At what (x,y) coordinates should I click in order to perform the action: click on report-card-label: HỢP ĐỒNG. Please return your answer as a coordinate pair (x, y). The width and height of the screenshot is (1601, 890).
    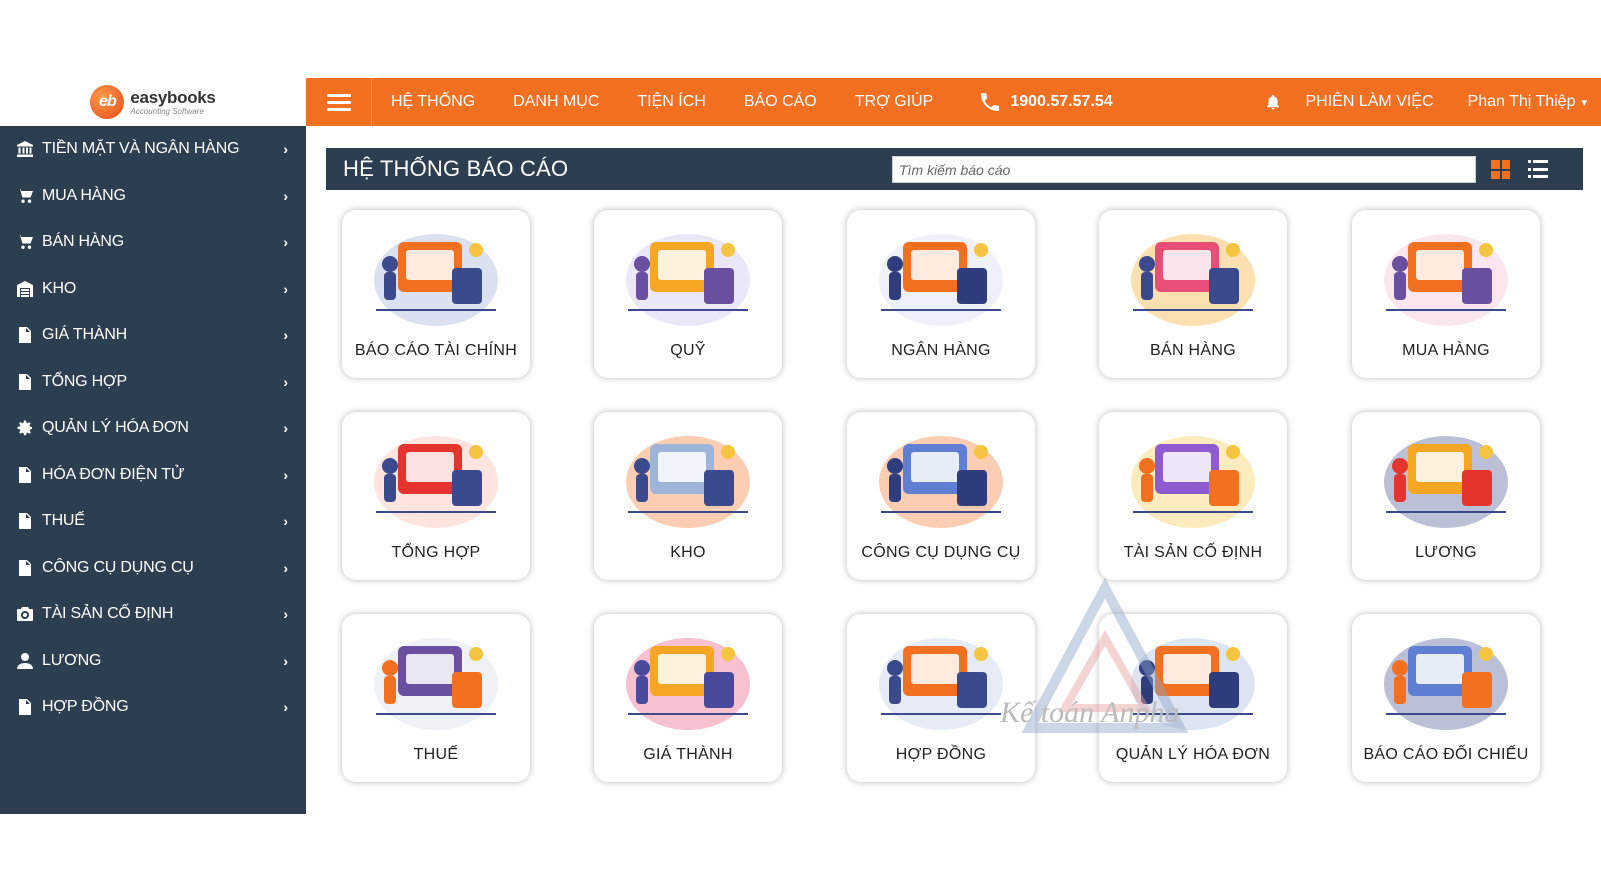
    Looking at the image, I should click on (941, 754).